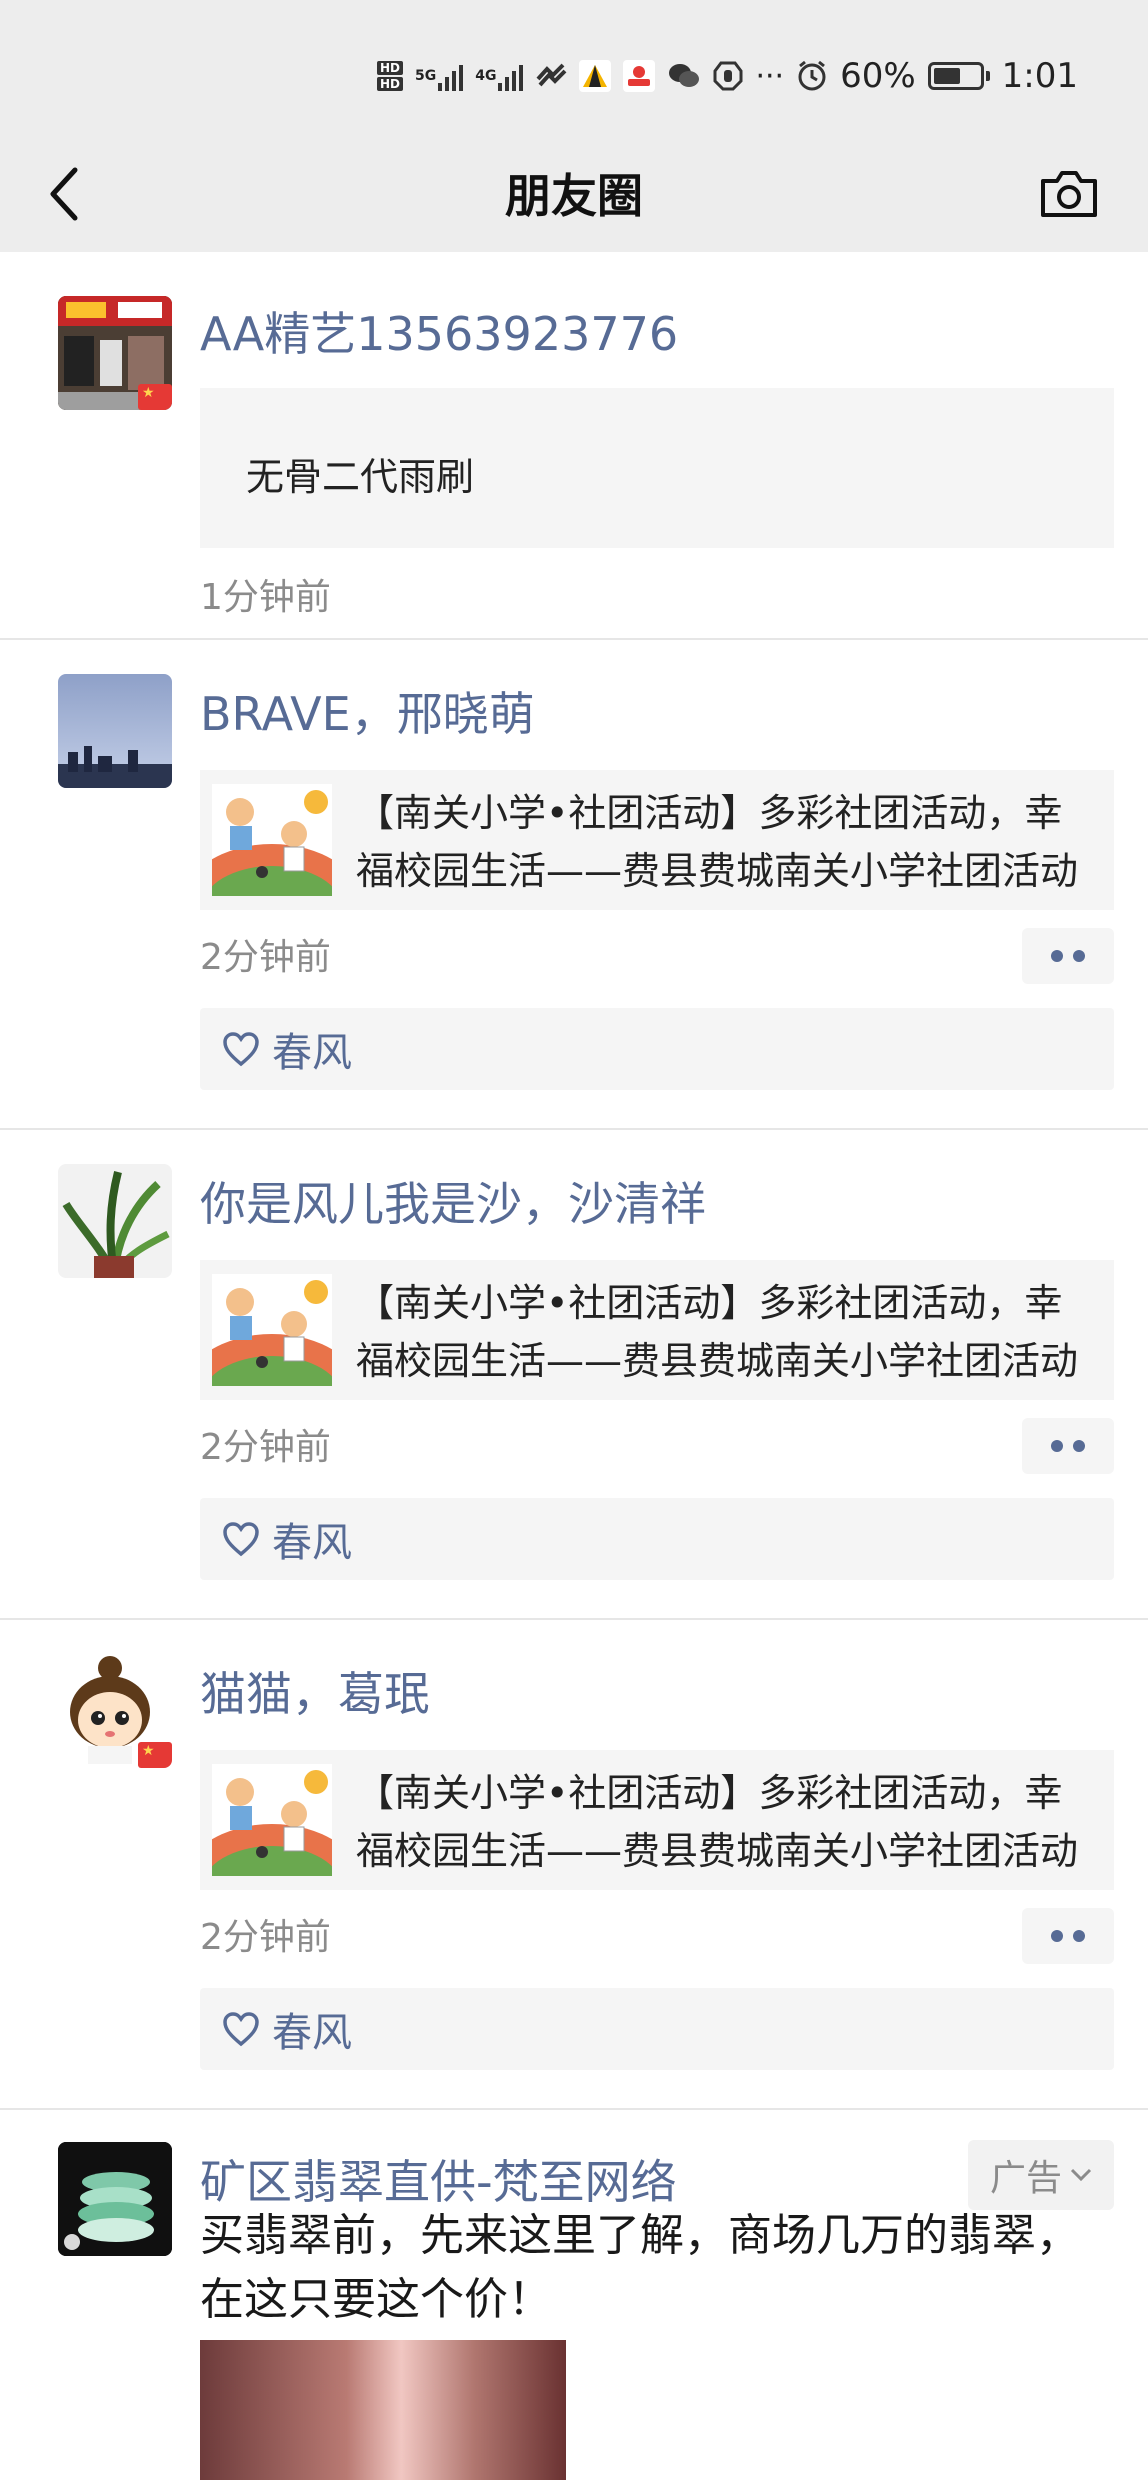 The width and height of the screenshot is (1148, 2492). I want to click on sina-icon, so click(639, 76).